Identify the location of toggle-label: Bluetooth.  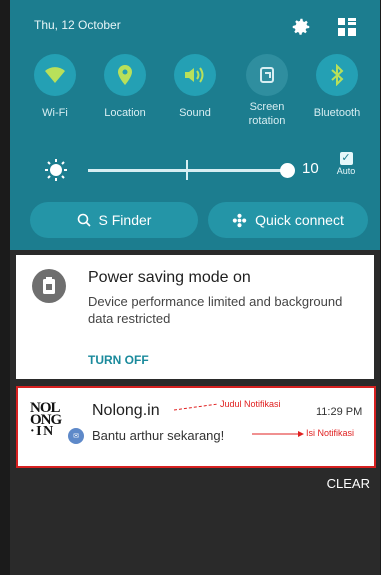
(337, 113).